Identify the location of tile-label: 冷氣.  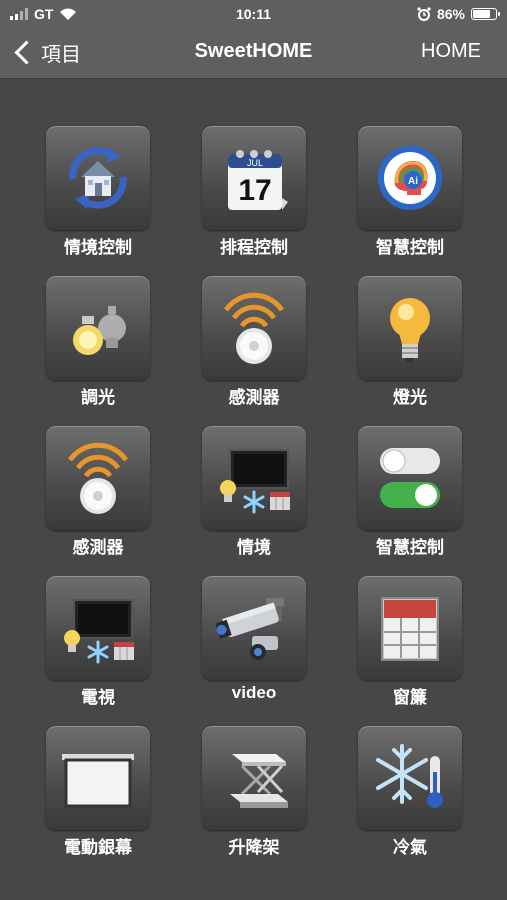
(410, 847).